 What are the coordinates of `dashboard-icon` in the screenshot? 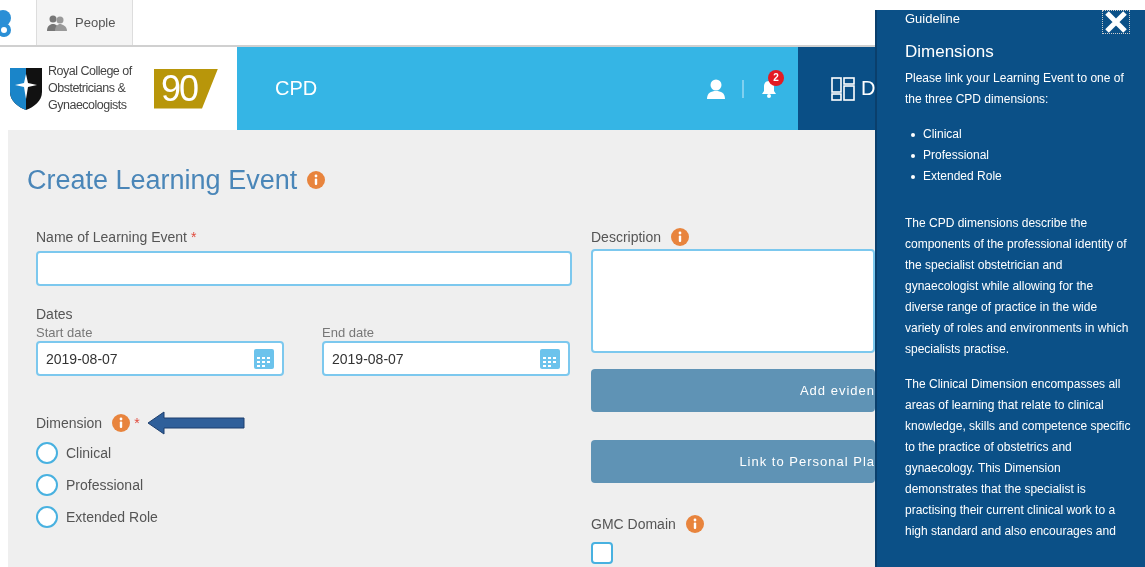 It's located at (843, 88).